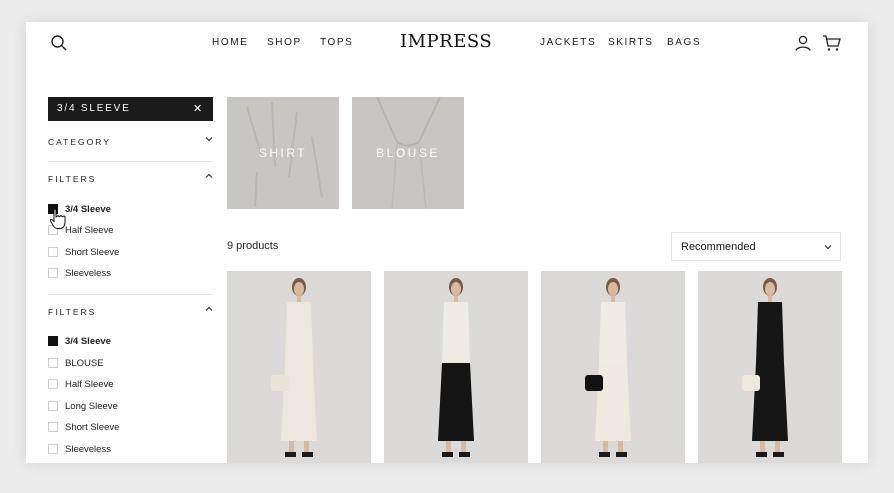  Describe the element at coordinates (253, 246) in the screenshot. I see `product-count: 9 products` at that location.